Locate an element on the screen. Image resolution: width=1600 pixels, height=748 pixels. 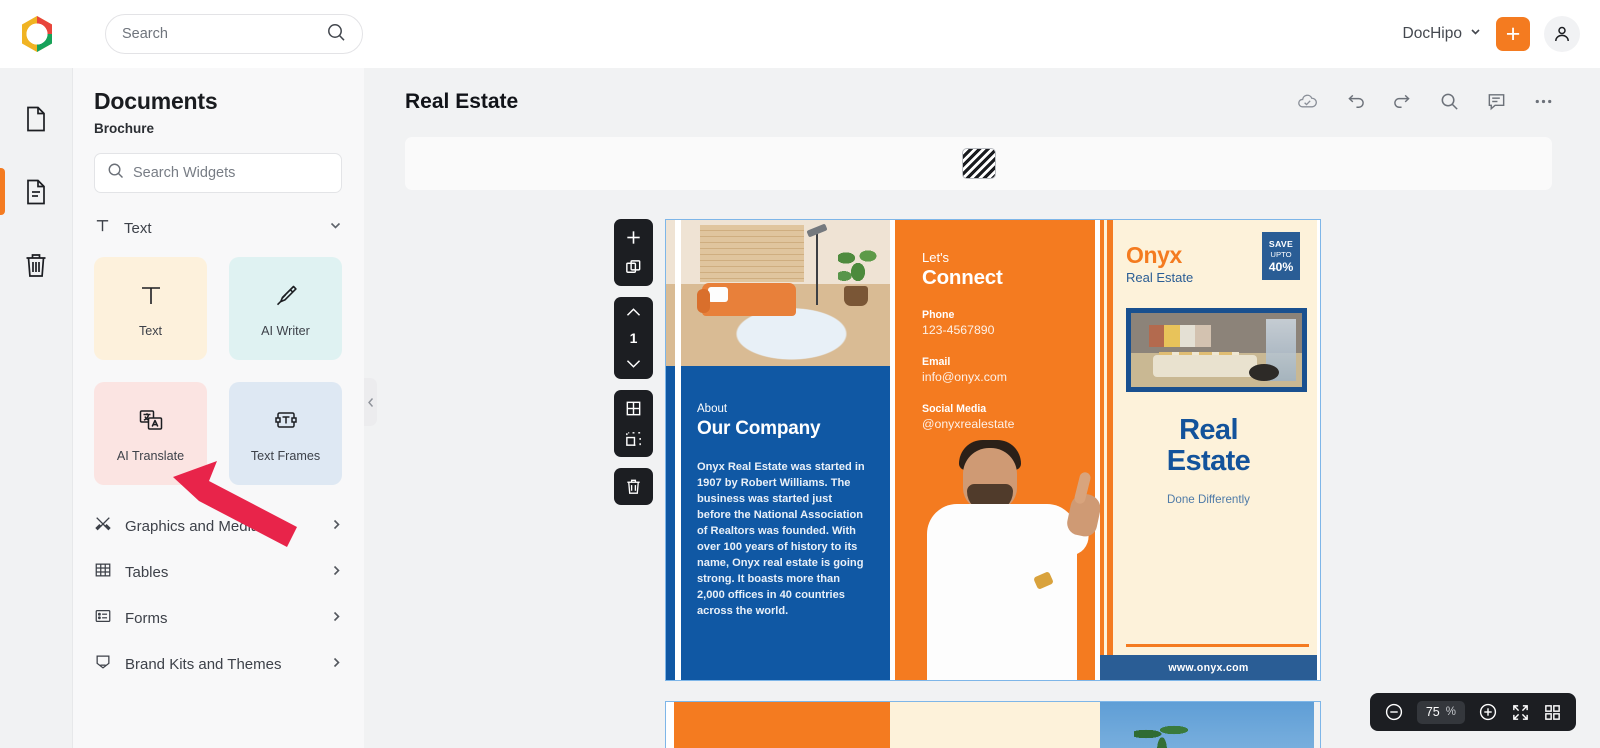
widget-card-label: Text is located at coordinates (150, 330).